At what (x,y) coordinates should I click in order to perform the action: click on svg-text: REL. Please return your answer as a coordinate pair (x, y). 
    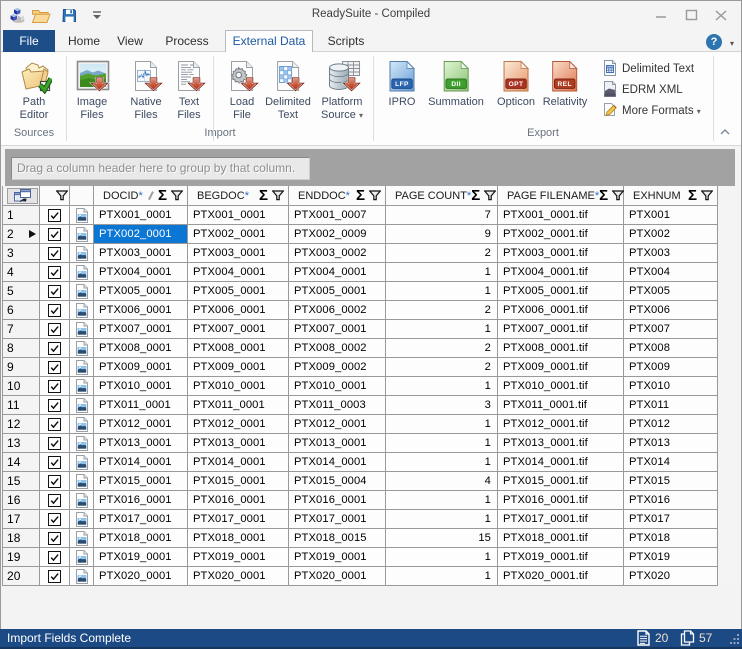
    Looking at the image, I should click on (565, 84).